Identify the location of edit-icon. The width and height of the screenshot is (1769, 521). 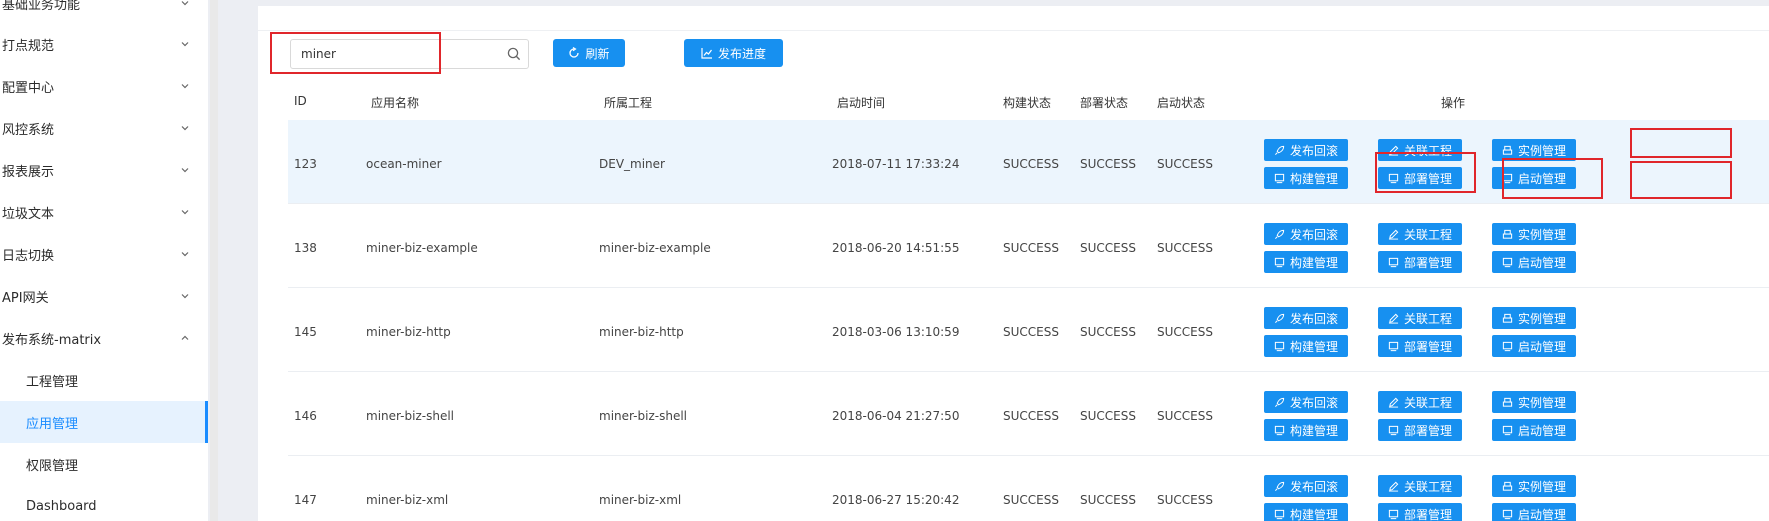
(1393, 234).